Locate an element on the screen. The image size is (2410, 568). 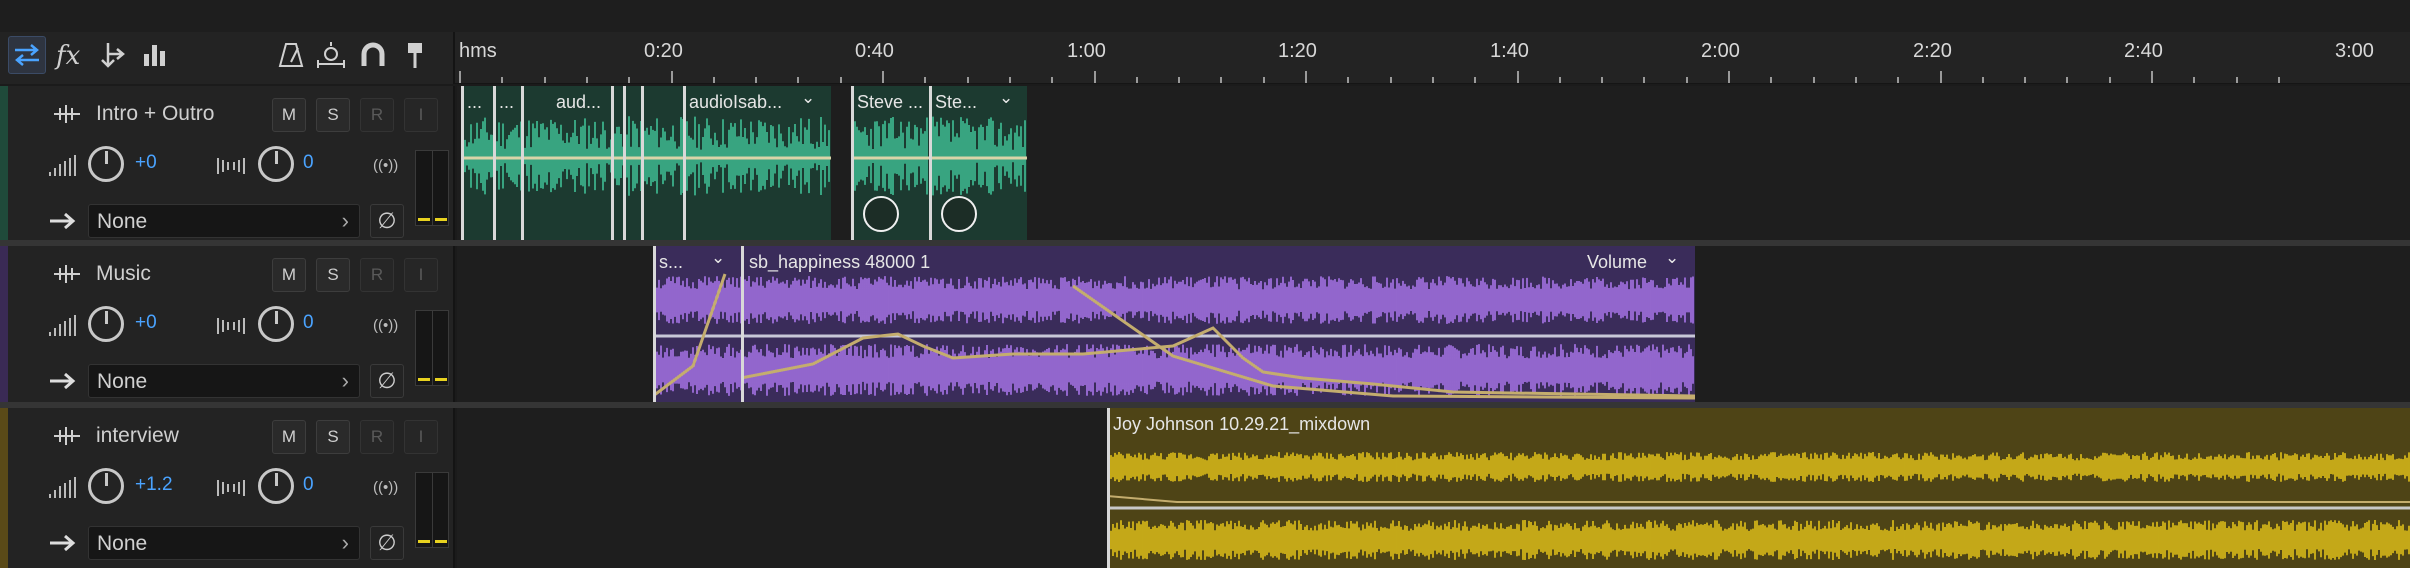
switch-view-icon is located at coordinates (27, 55).